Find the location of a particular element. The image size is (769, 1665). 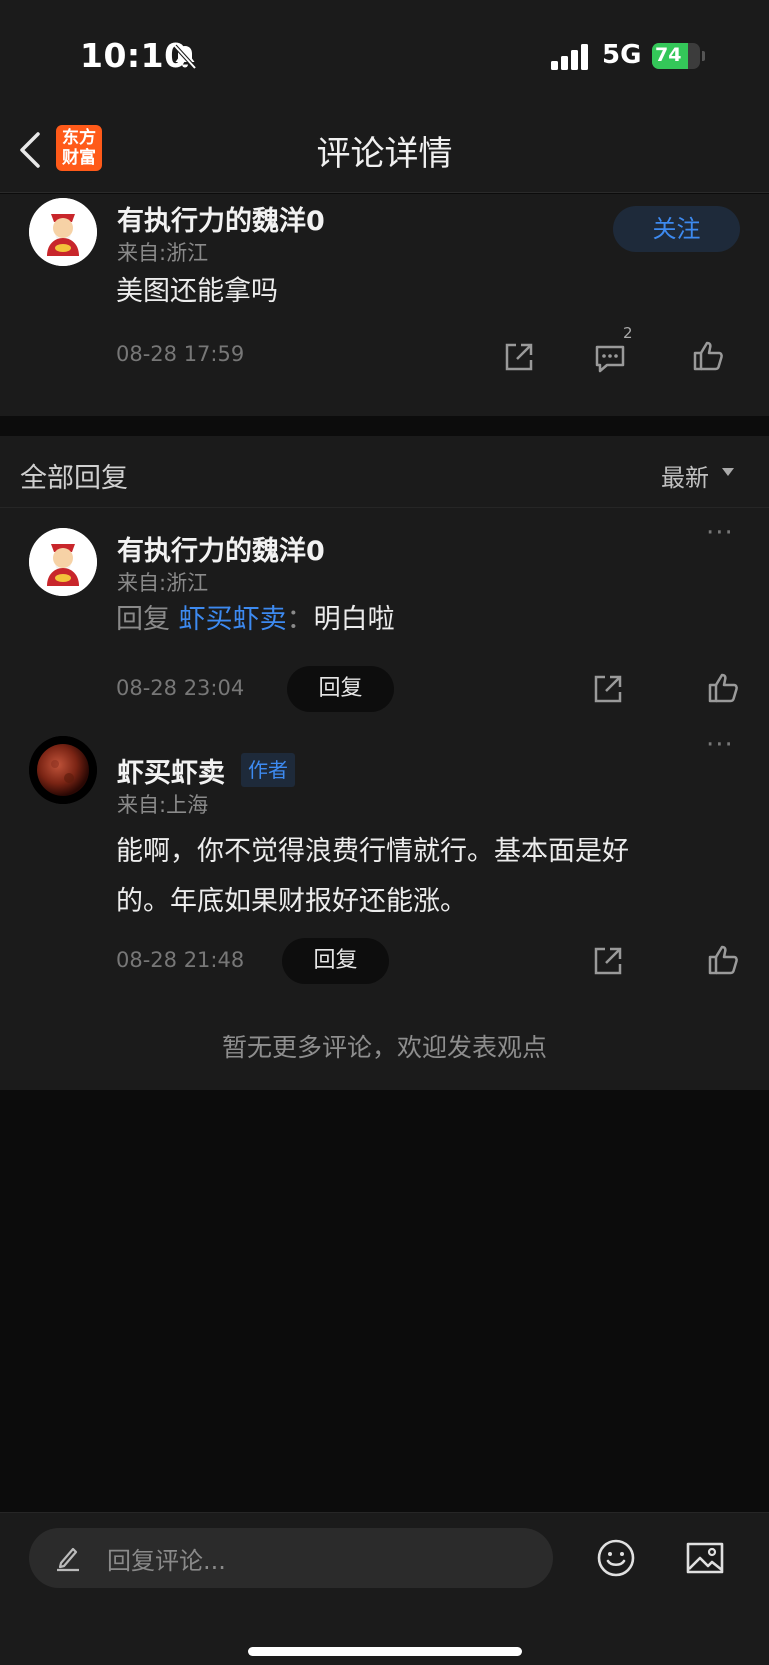

network-type: 5G is located at coordinates (622, 55).